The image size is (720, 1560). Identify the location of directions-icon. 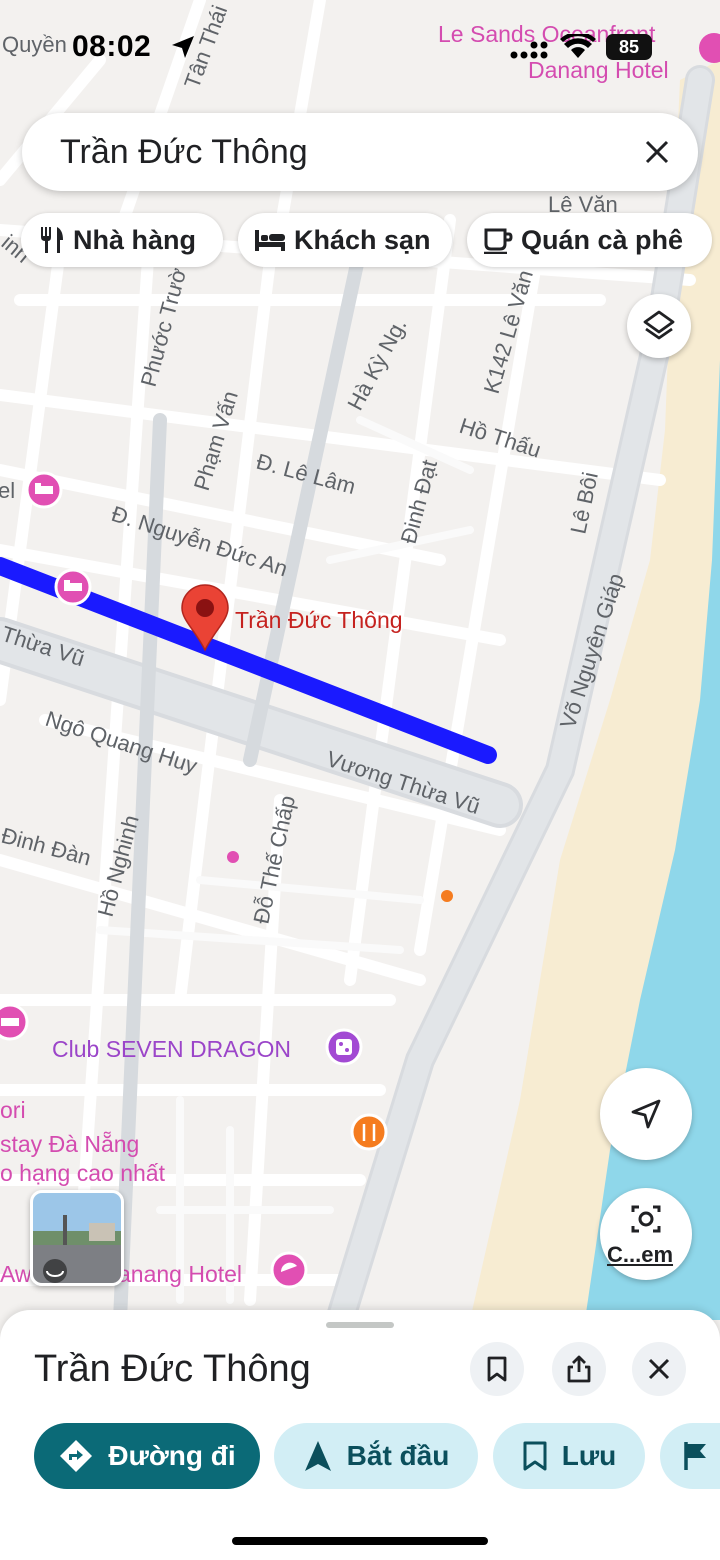
(76, 1456).